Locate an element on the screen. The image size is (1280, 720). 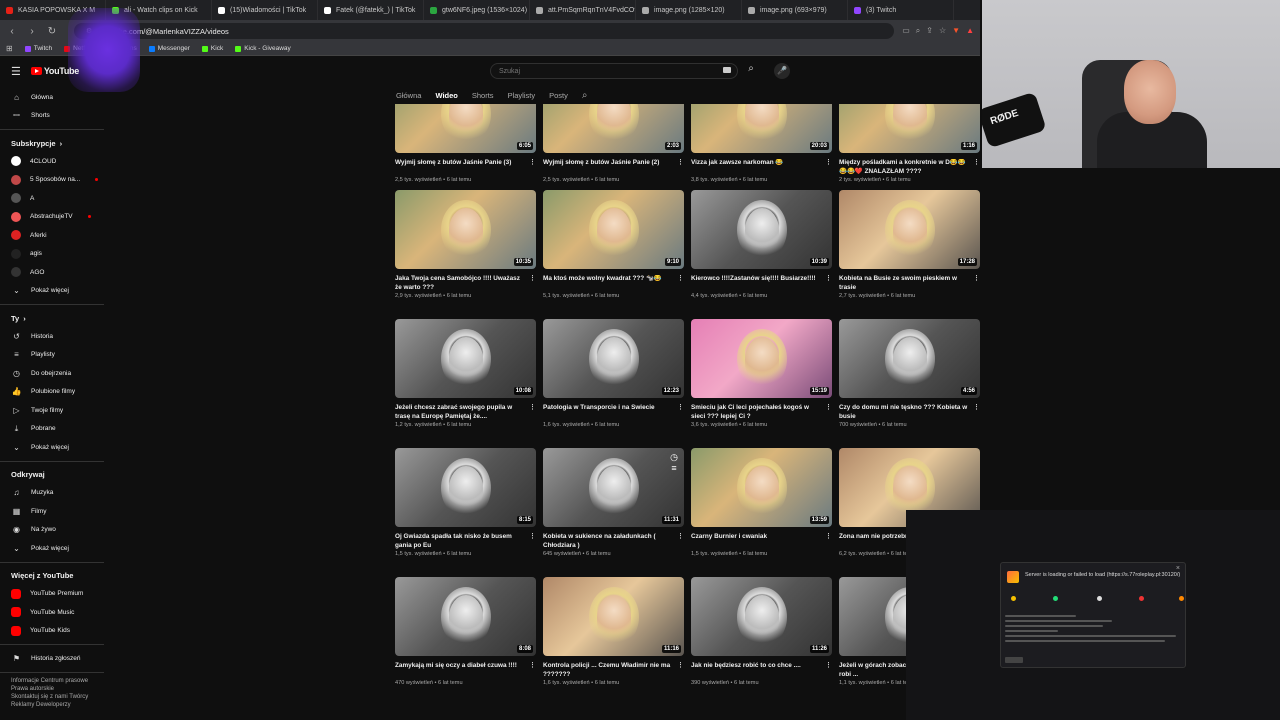
video-thumbnail: 11:26 is located at coordinates (761, 616).